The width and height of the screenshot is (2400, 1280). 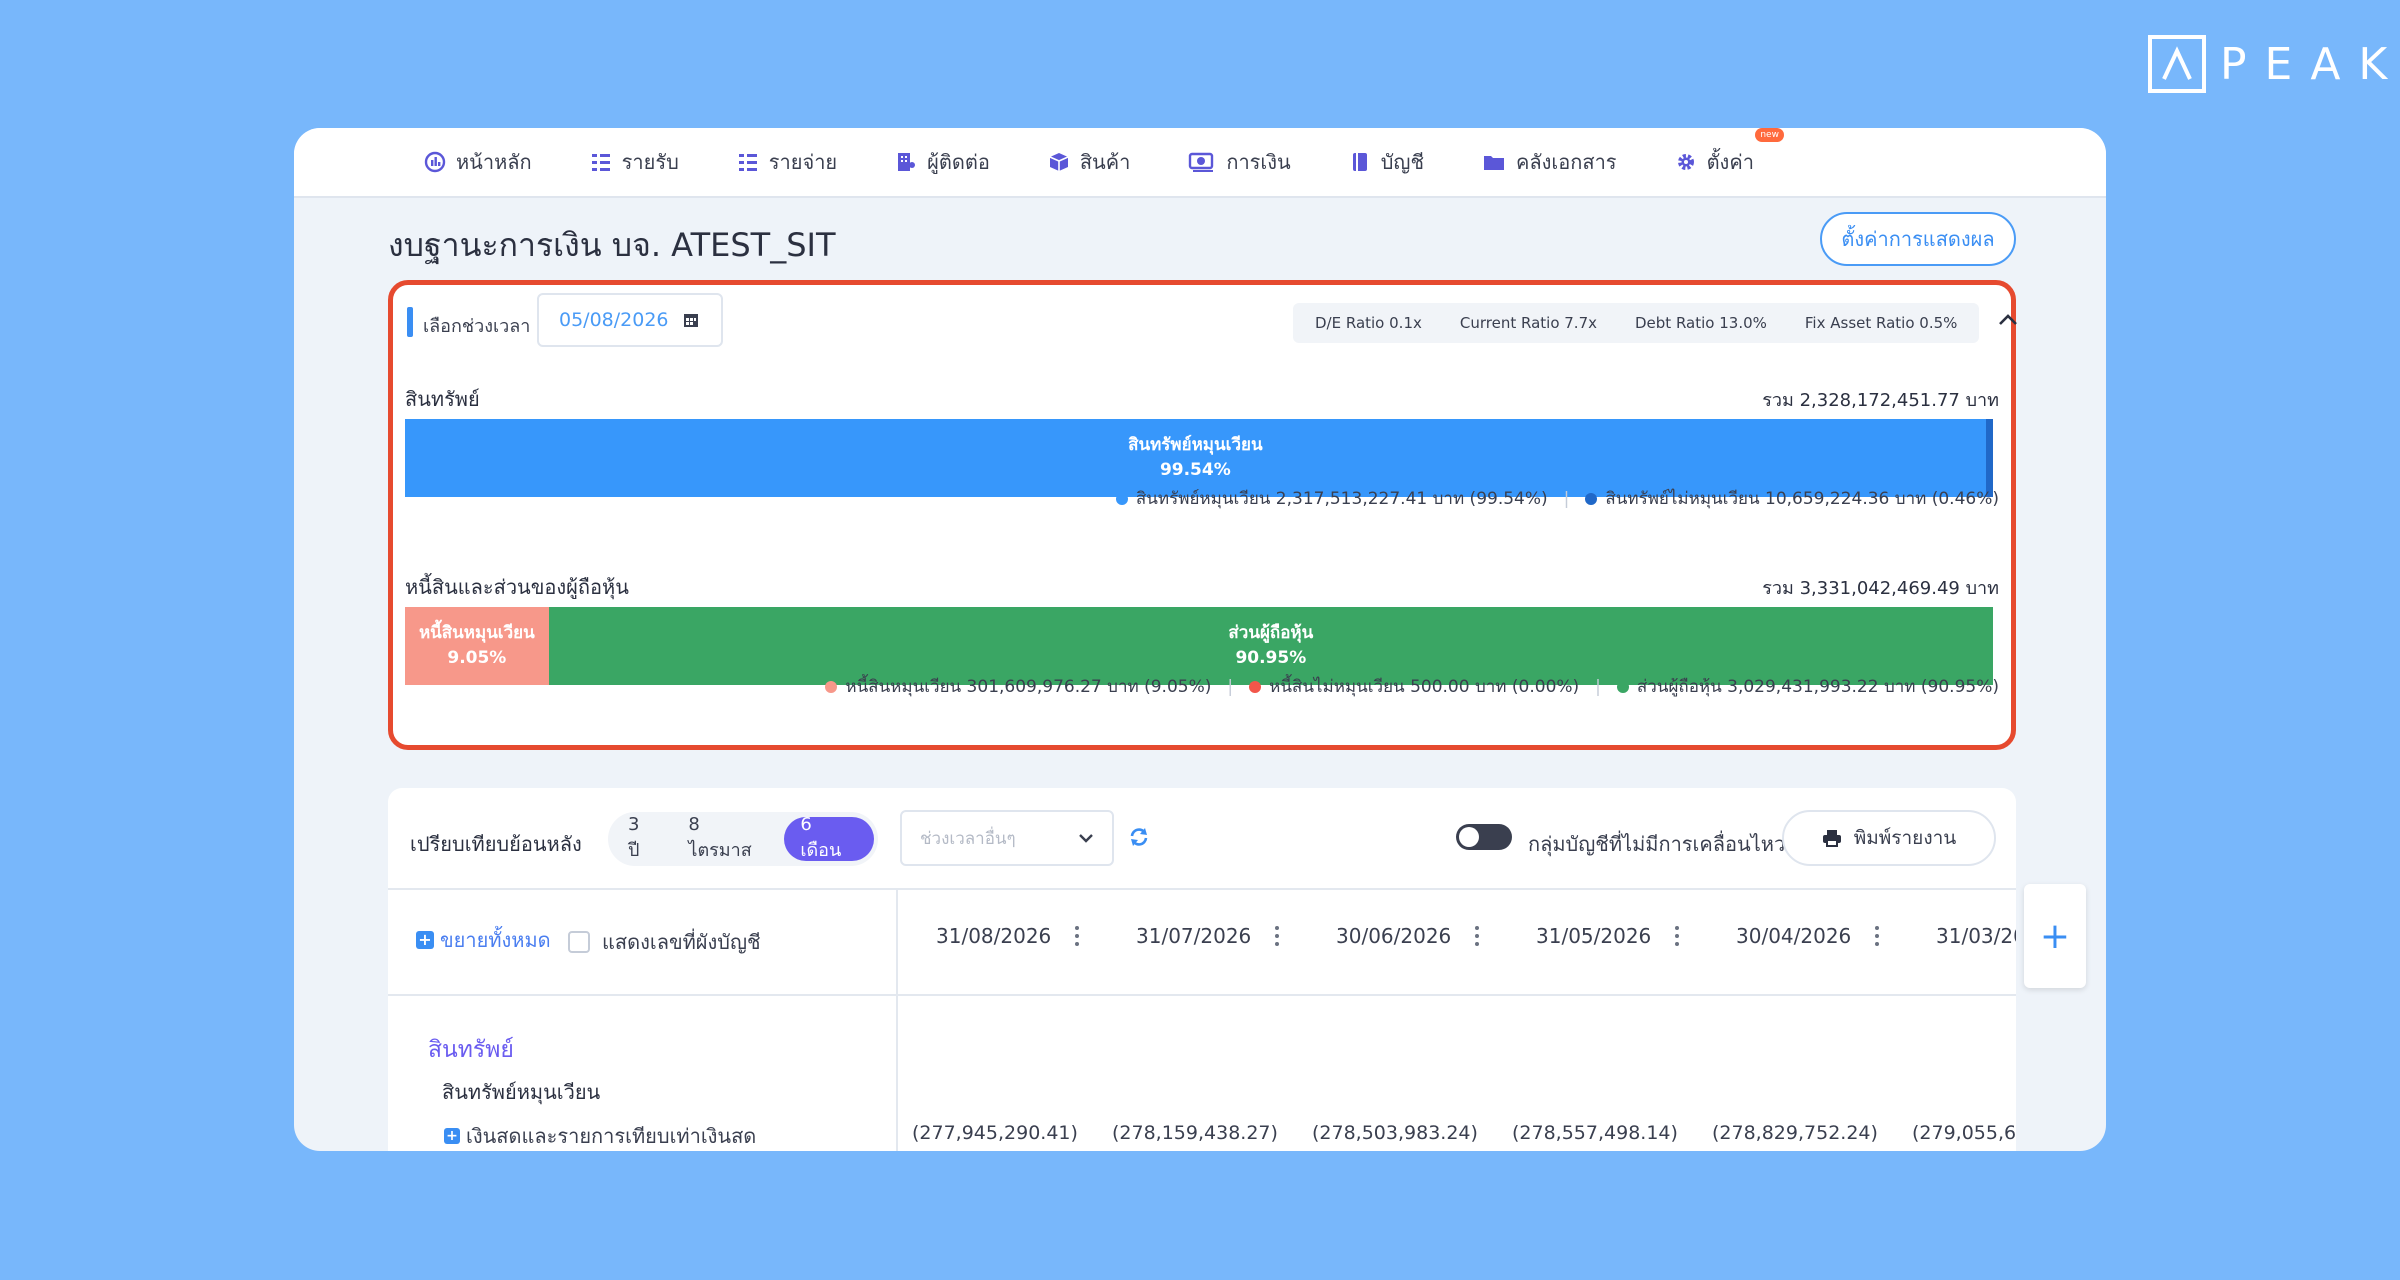 What do you see at coordinates (1794, 936) in the screenshot?
I see `column-date: 30/04/2026` at bounding box center [1794, 936].